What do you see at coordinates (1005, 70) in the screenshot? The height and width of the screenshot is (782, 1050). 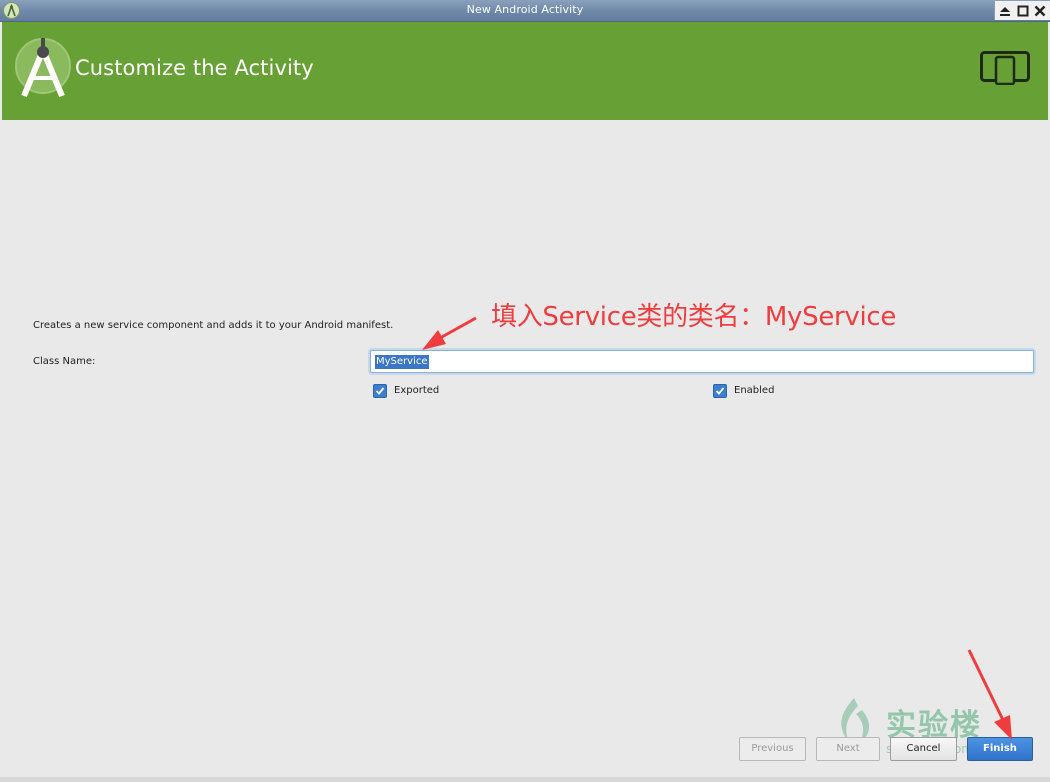 I see `device-icon` at bounding box center [1005, 70].